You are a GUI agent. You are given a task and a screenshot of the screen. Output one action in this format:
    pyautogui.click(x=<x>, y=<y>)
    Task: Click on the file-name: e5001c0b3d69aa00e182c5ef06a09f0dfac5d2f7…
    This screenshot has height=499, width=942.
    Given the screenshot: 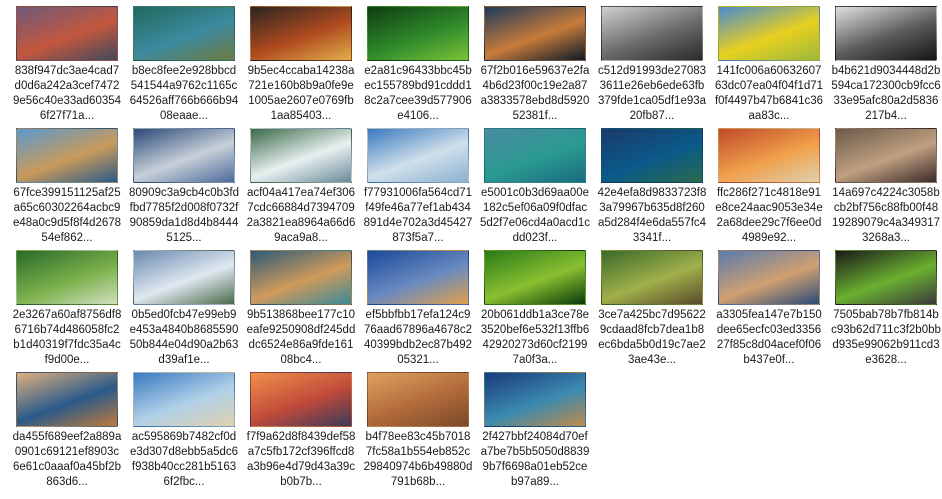 What is the action you would take?
    pyautogui.click(x=535, y=215)
    